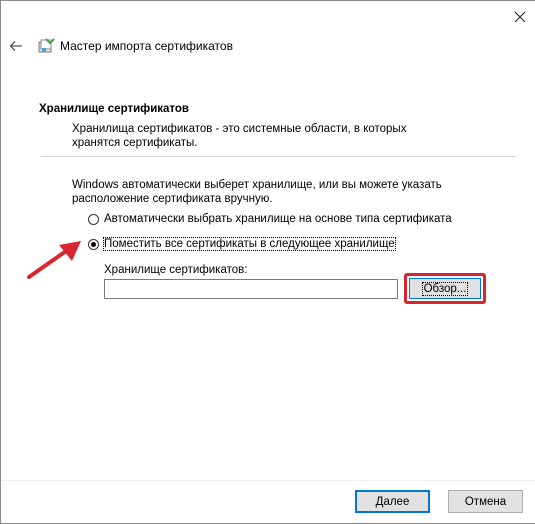  I want to click on header-divider, so click(278, 156).